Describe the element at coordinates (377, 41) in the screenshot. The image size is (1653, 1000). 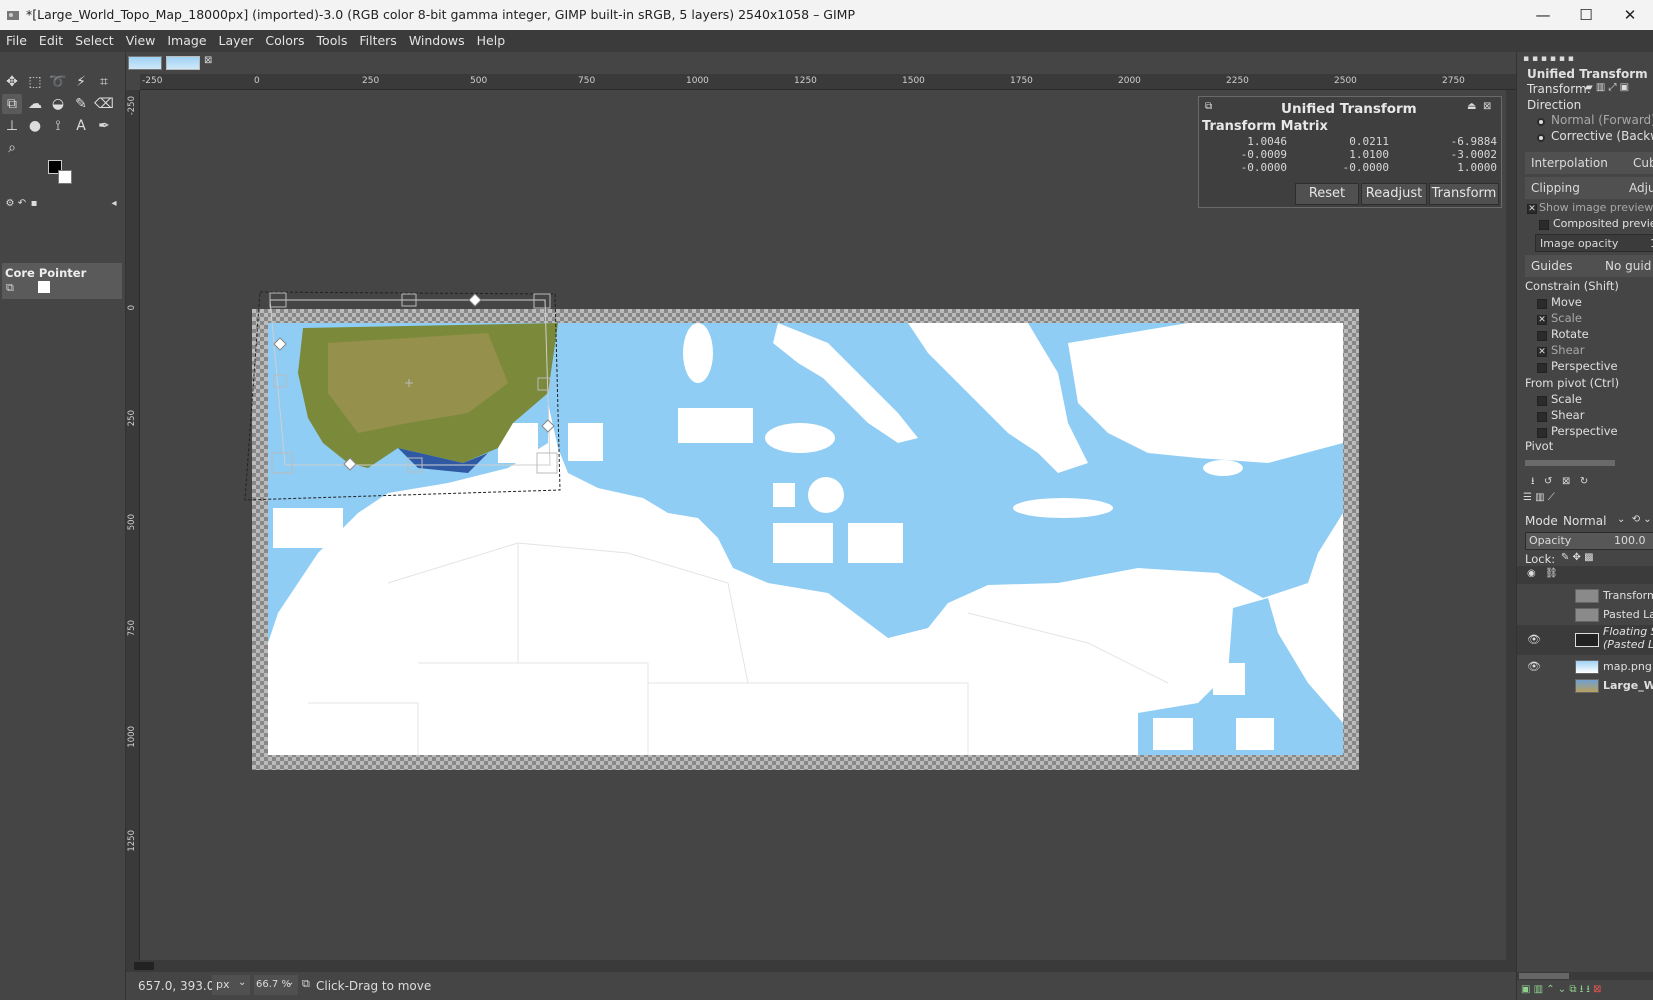
I see `menu-filters: Filters` at that location.